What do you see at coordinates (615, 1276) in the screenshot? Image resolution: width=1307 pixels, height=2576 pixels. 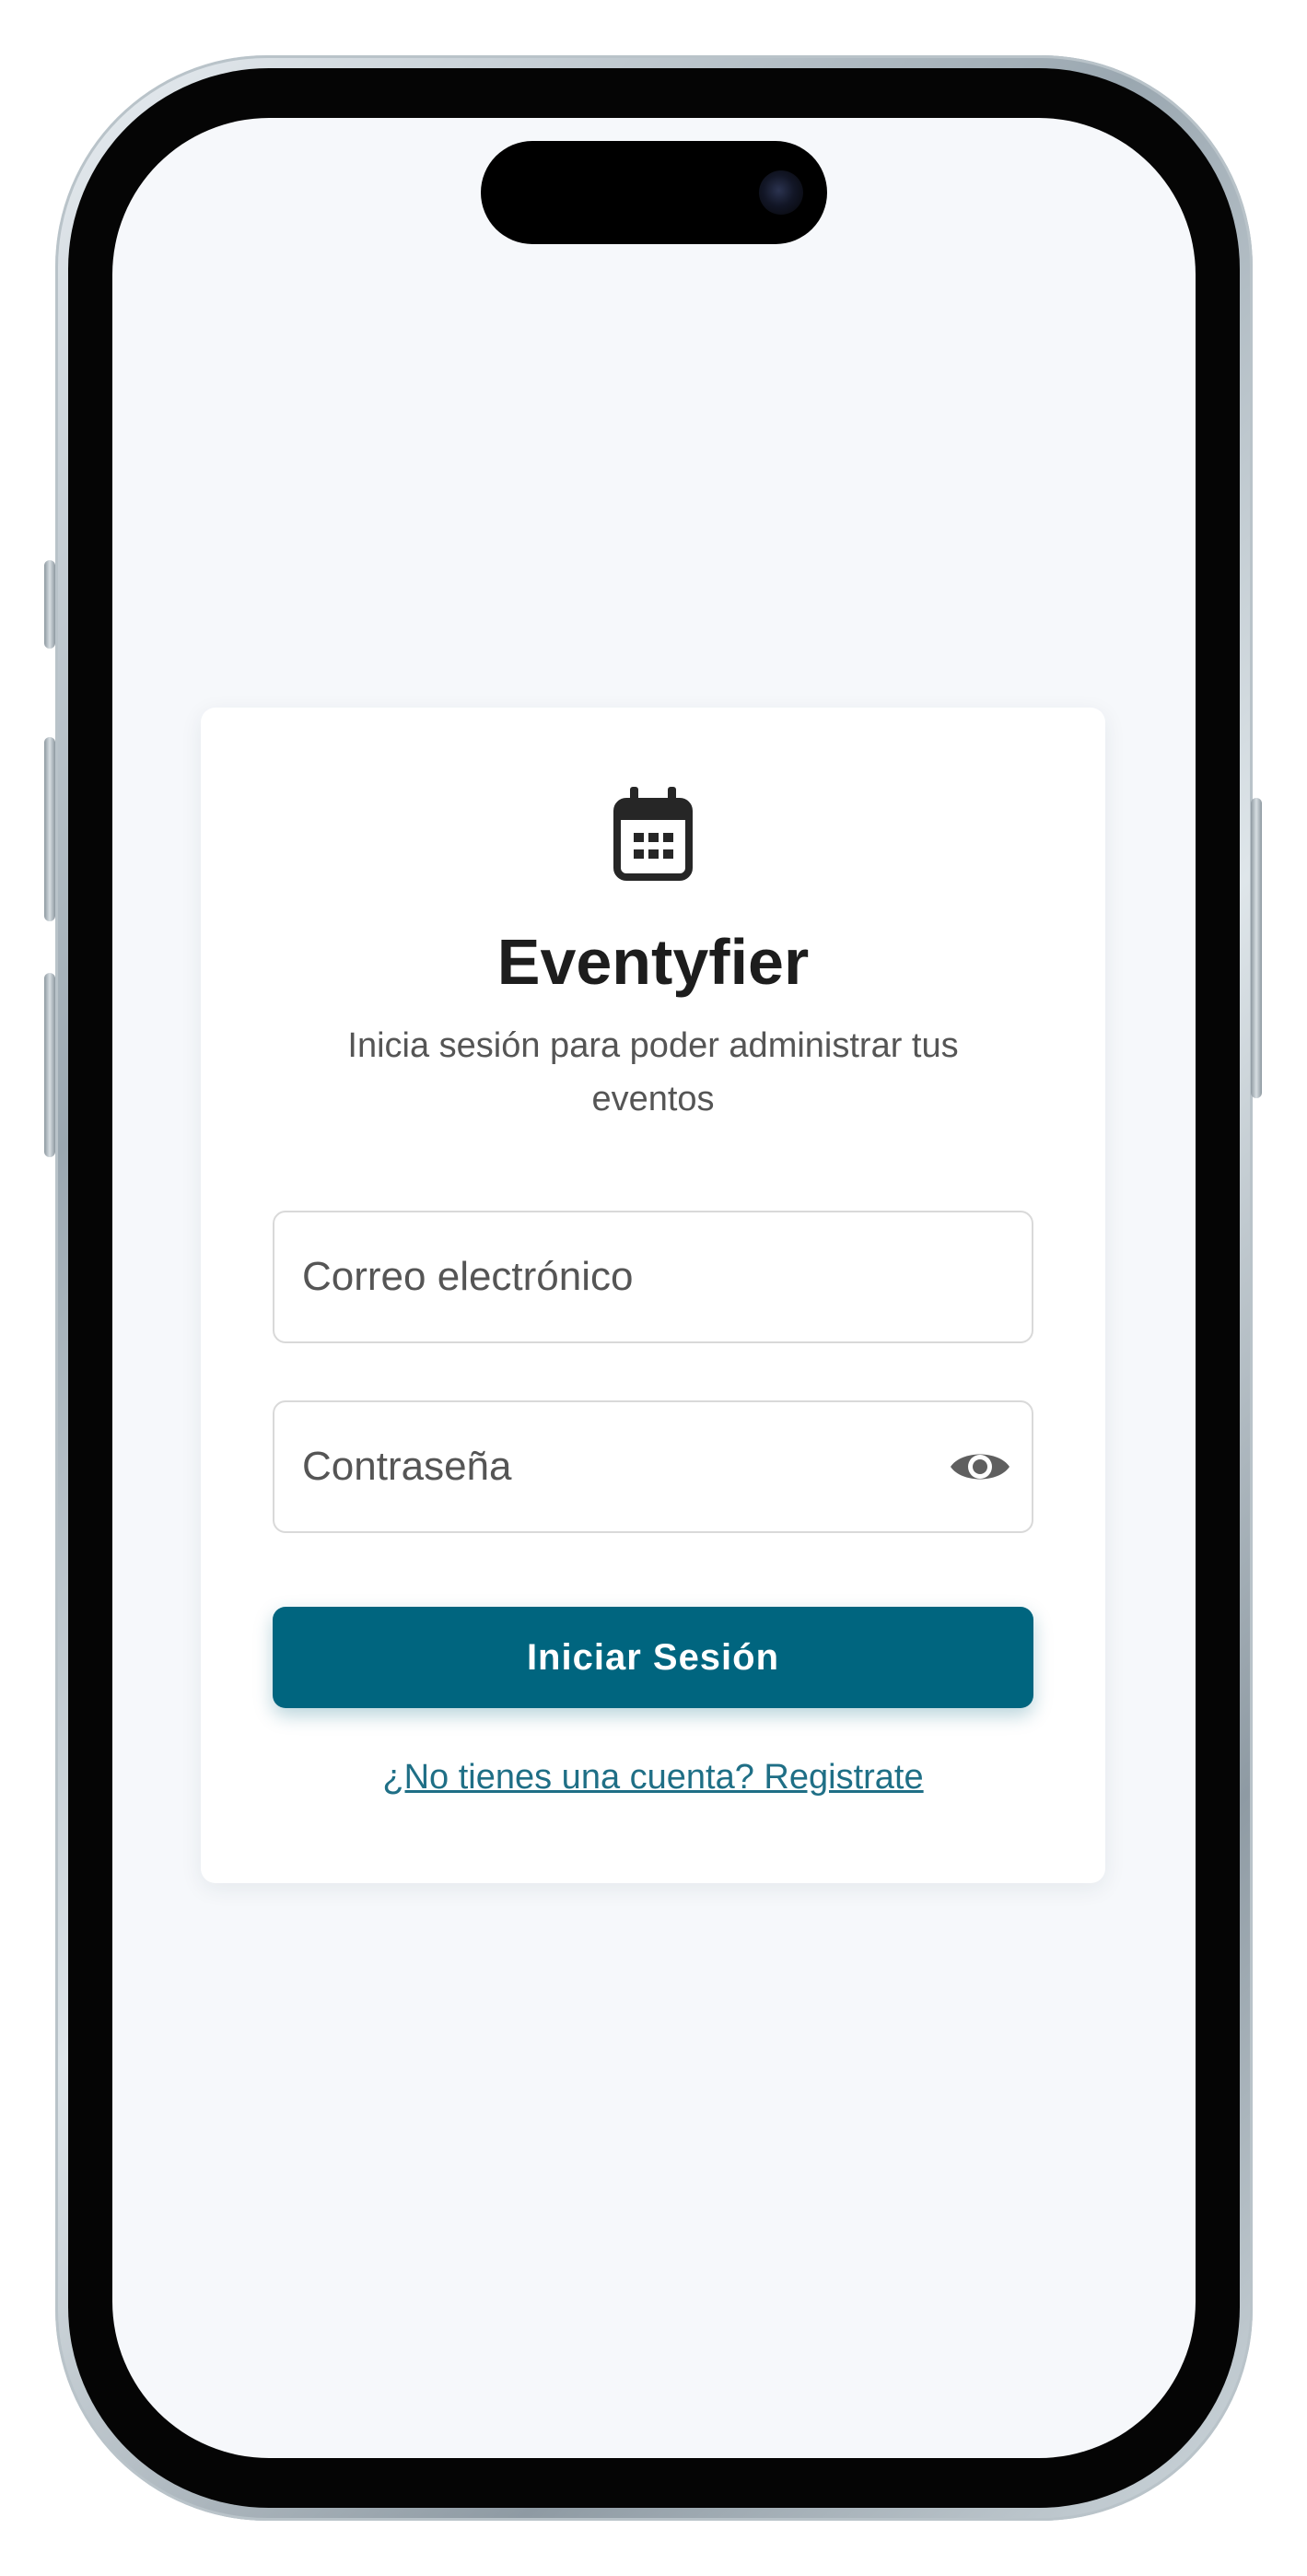 I see `email-input` at bounding box center [615, 1276].